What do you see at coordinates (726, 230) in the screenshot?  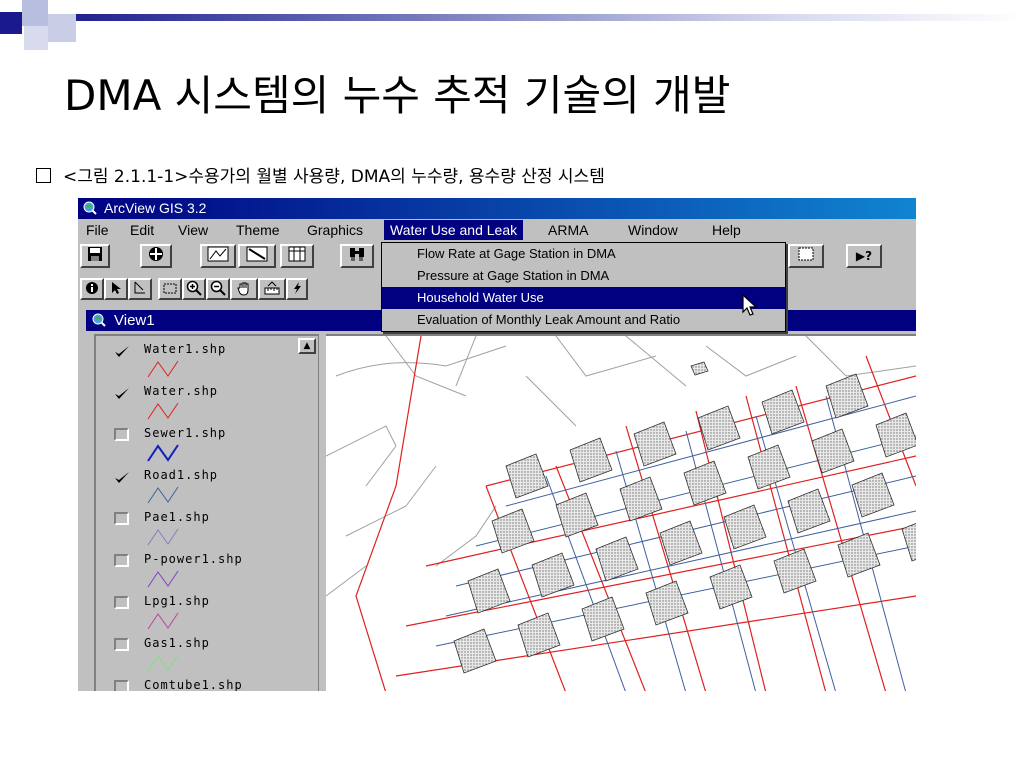 I see `menu-help: Help` at bounding box center [726, 230].